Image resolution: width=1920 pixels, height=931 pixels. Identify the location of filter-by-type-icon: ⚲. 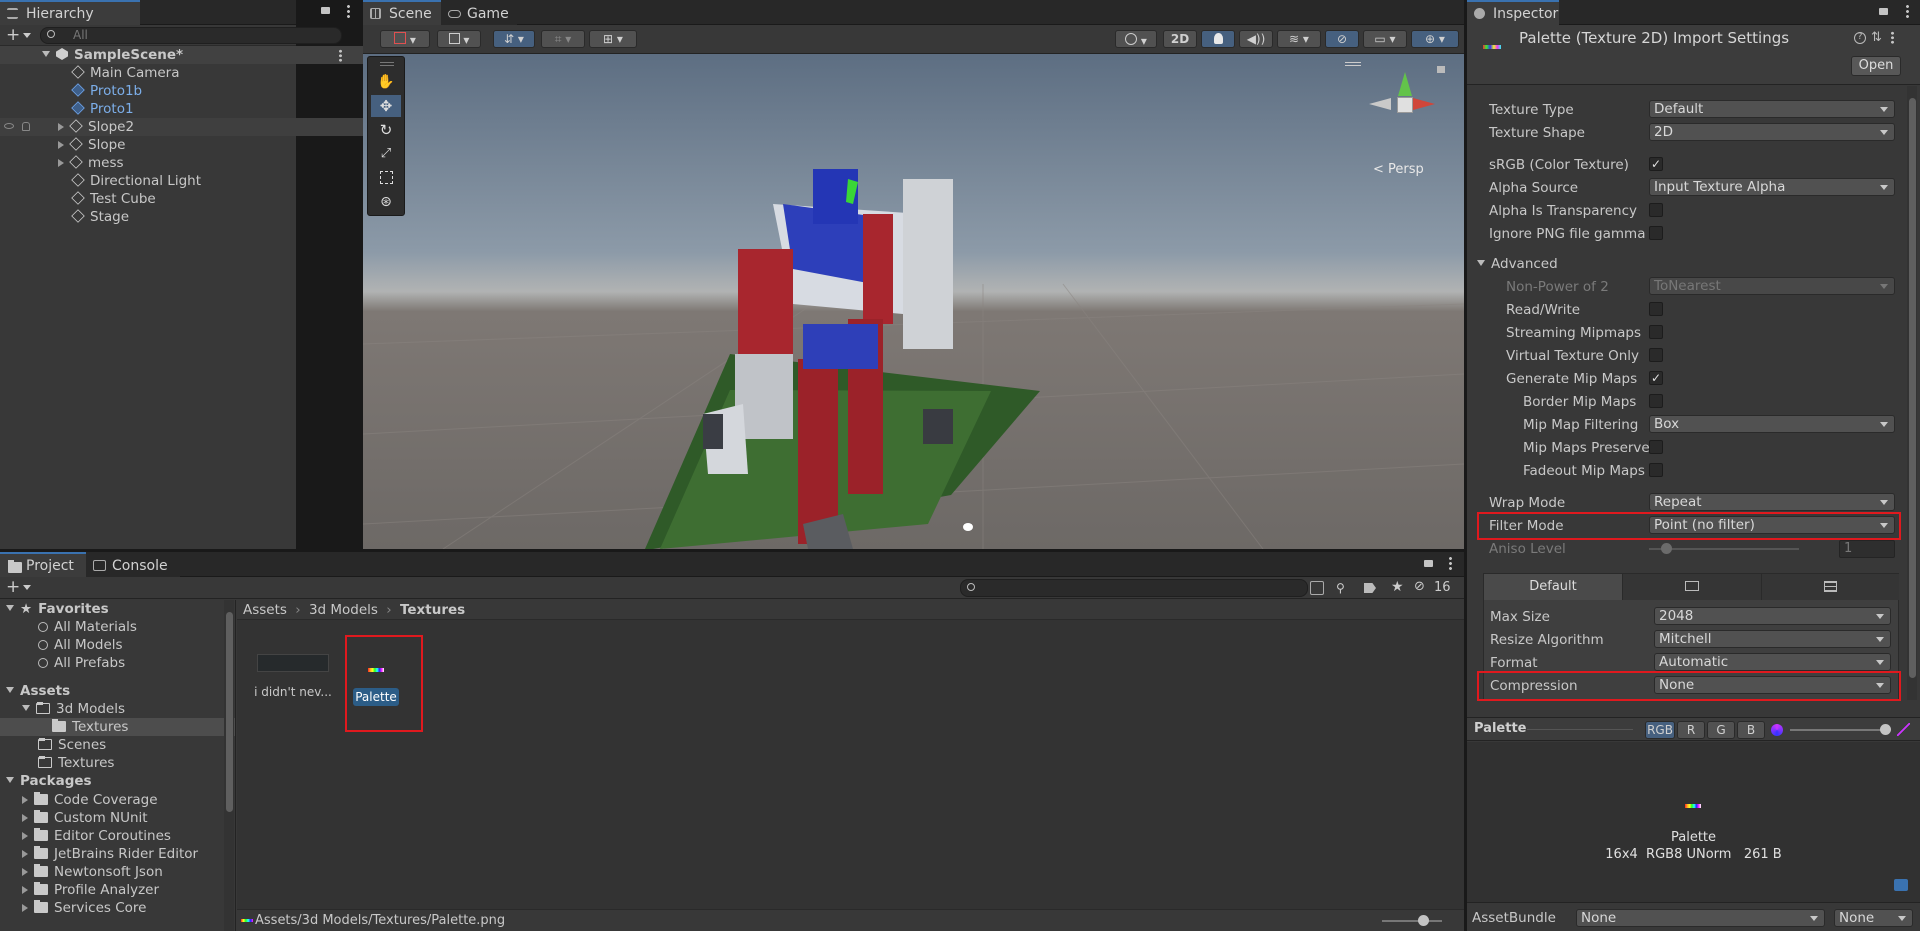
(1343, 588).